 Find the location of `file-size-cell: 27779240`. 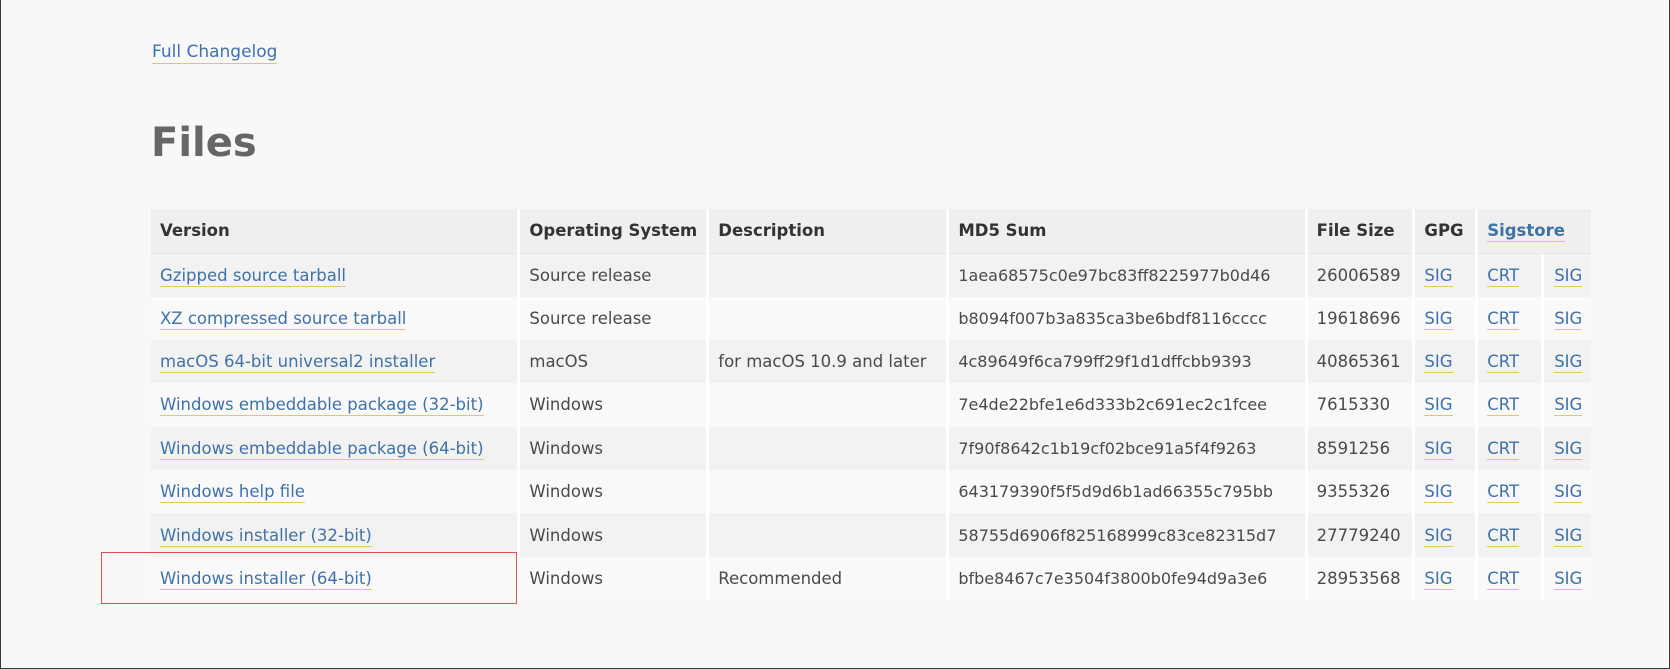

file-size-cell: 27779240 is located at coordinates (1361, 535).